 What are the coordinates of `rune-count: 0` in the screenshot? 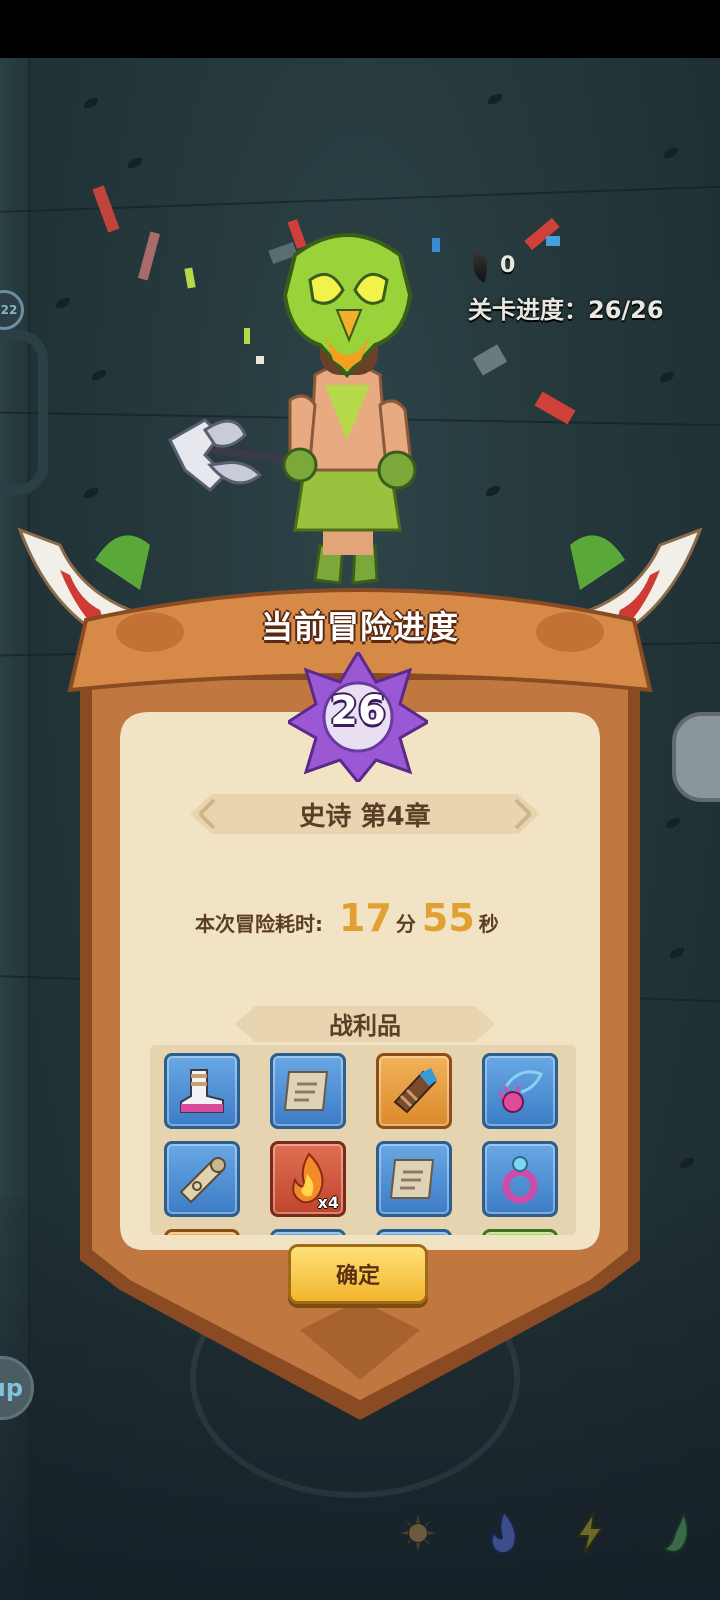 It's located at (508, 265).